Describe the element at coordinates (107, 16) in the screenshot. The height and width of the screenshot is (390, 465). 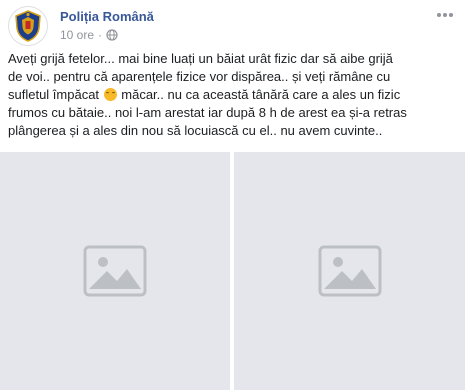
I see `page-name-link: Poliția Română` at that location.